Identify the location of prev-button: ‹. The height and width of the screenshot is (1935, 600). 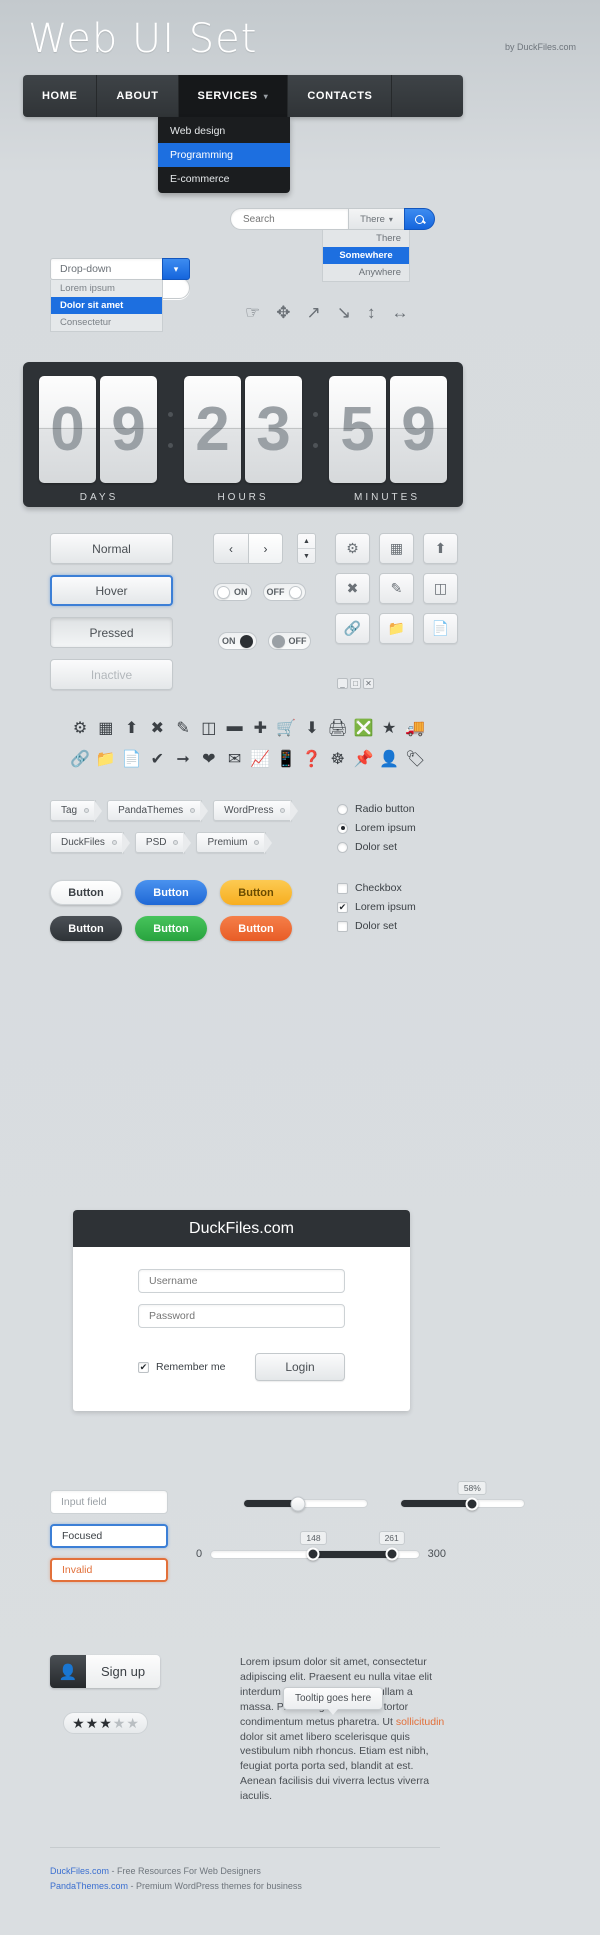
(230, 548).